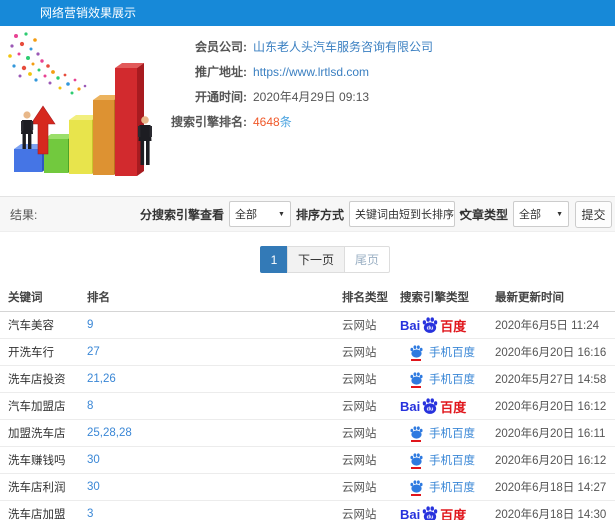 The height and width of the screenshot is (520, 615). Describe the element at coordinates (316, 259) in the screenshot. I see `next-page-button: 下一页` at that location.